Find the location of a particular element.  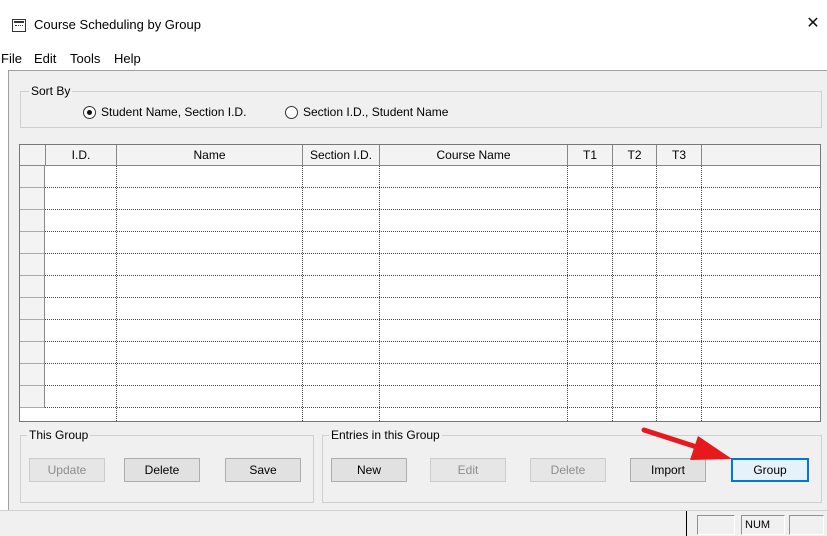

column-name: Name is located at coordinates (210, 155).